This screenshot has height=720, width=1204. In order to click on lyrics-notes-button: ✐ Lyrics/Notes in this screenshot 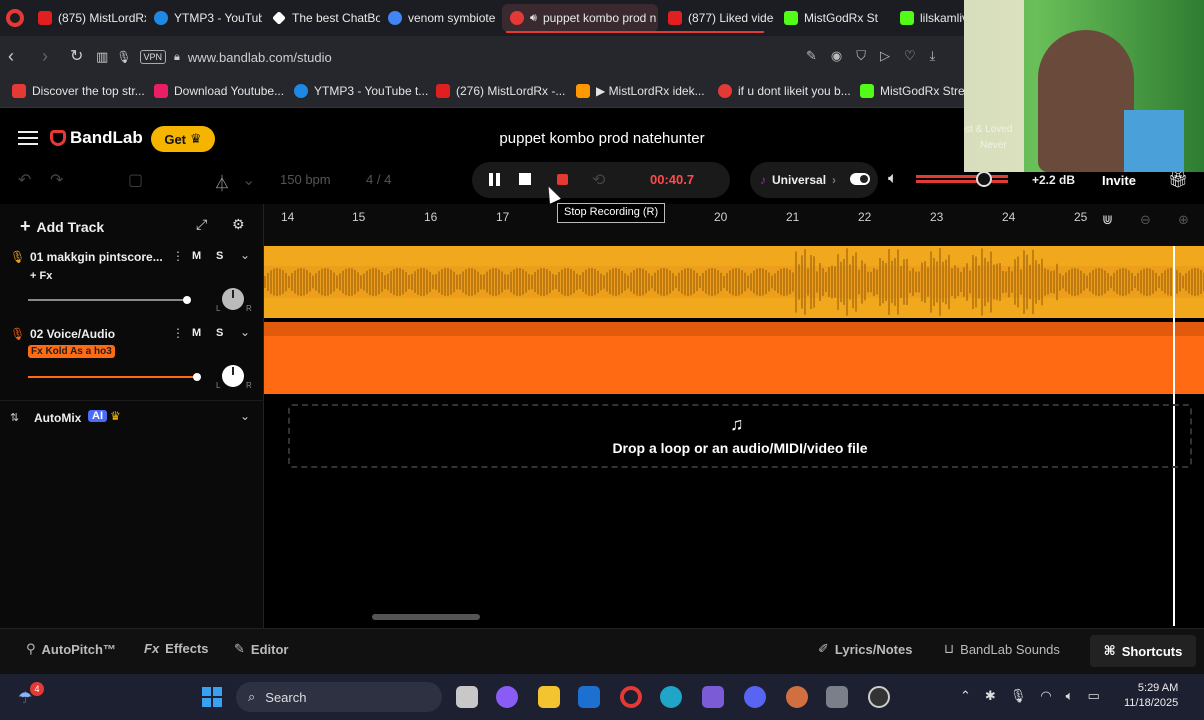, I will do `click(865, 649)`.